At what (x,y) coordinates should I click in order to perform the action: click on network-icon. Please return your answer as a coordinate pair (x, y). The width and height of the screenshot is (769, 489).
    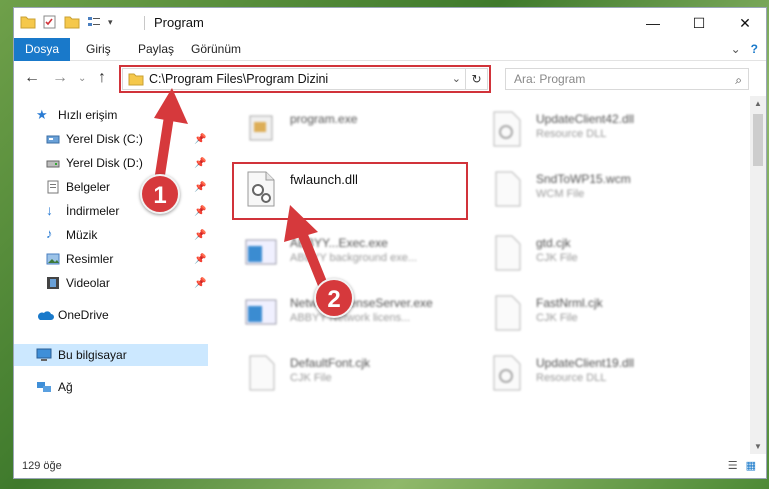
    Looking at the image, I should click on (44, 387).